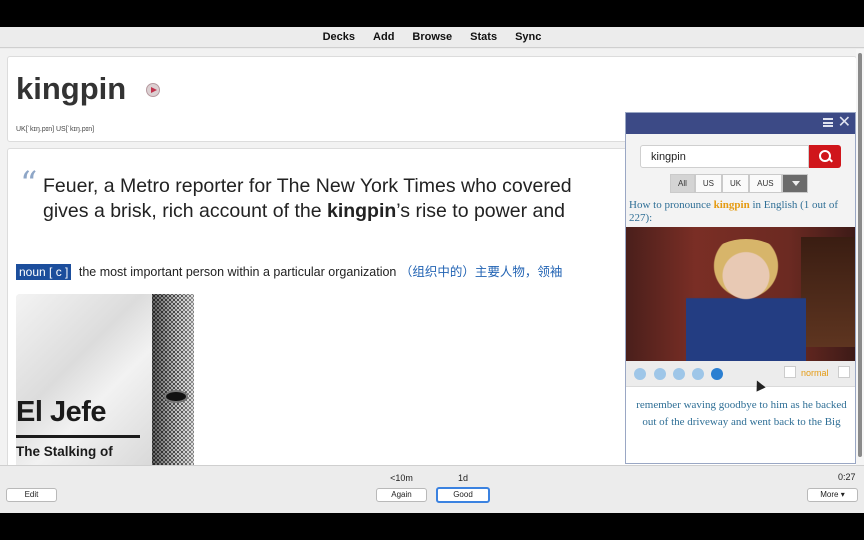  I want to click on nav-stats: Stats, so click(483, 37).